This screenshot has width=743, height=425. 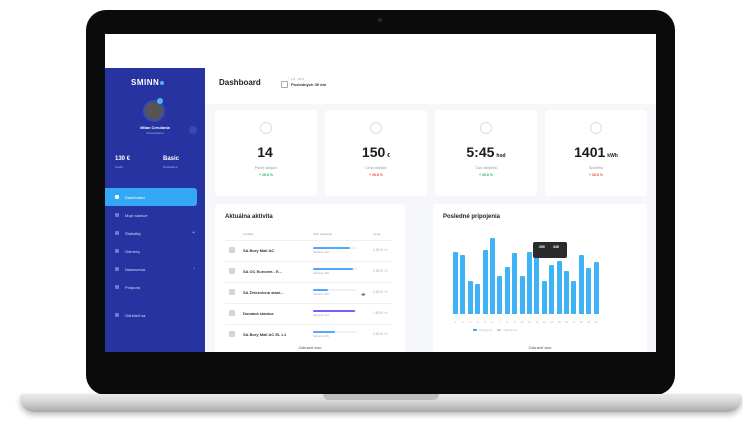 What do you see at coordinates (155, 133) in the screenshot?
I see `user-role: Administrator` at bounding box center [155, 133].